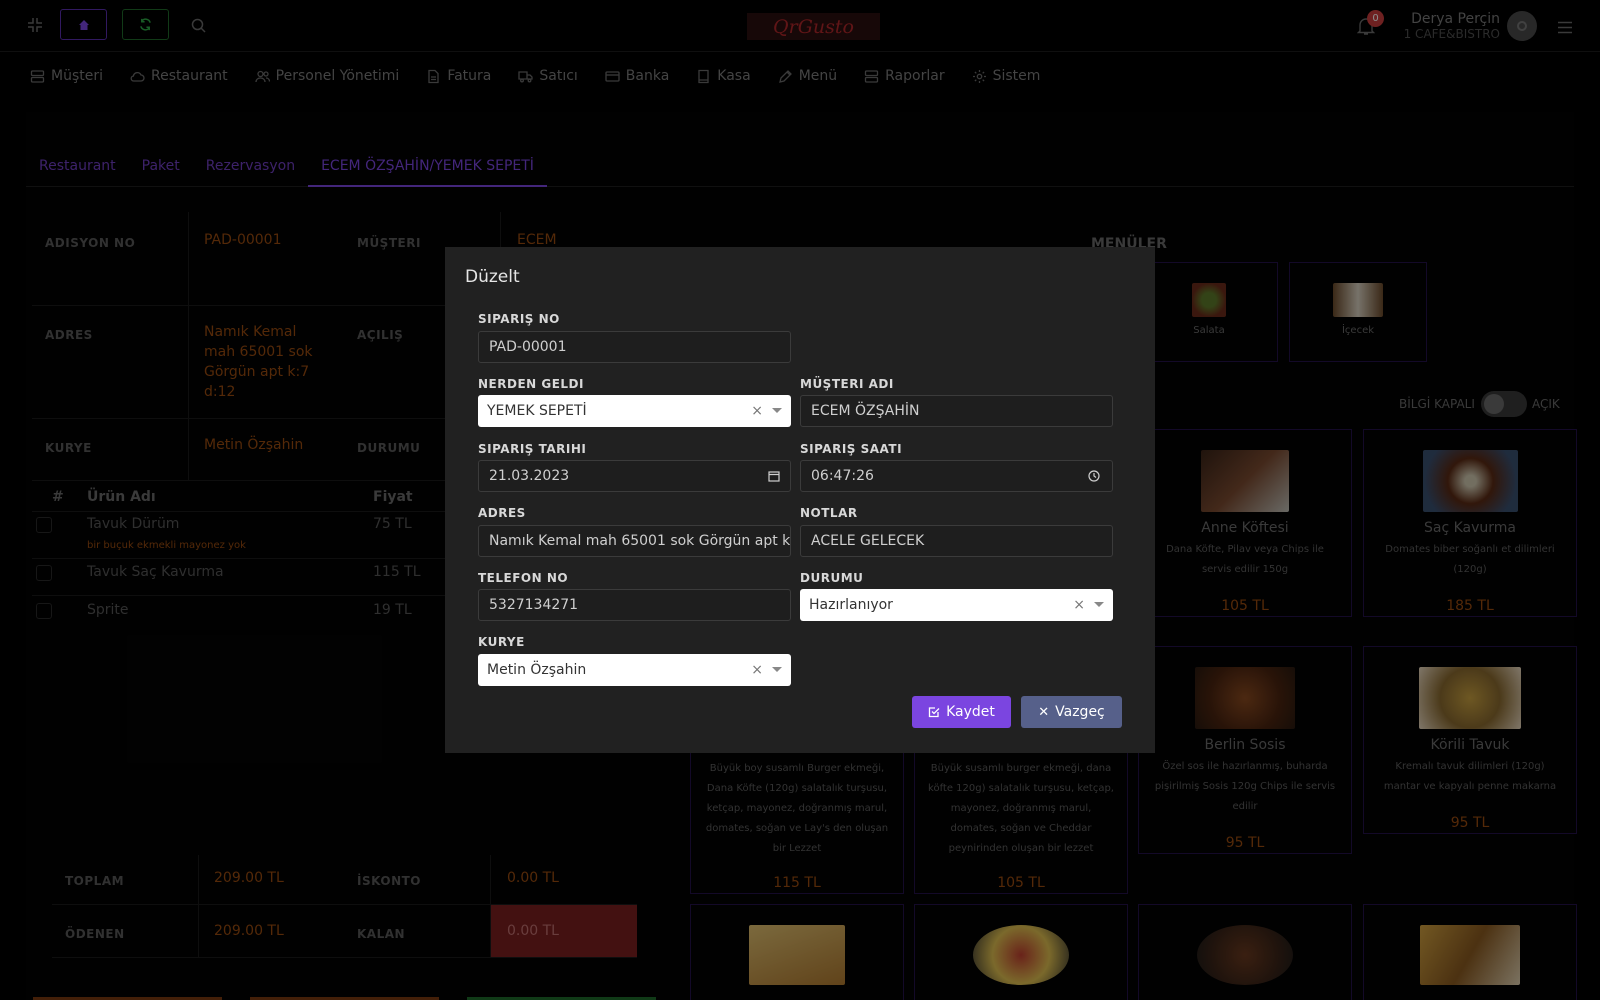 This screenshot has width=1600, height=1000. What do you see at coordinates (634, 670) in the screenshot?
I see `kurye-select: Metin Özşahin ×` at bounding box center [634, 670].